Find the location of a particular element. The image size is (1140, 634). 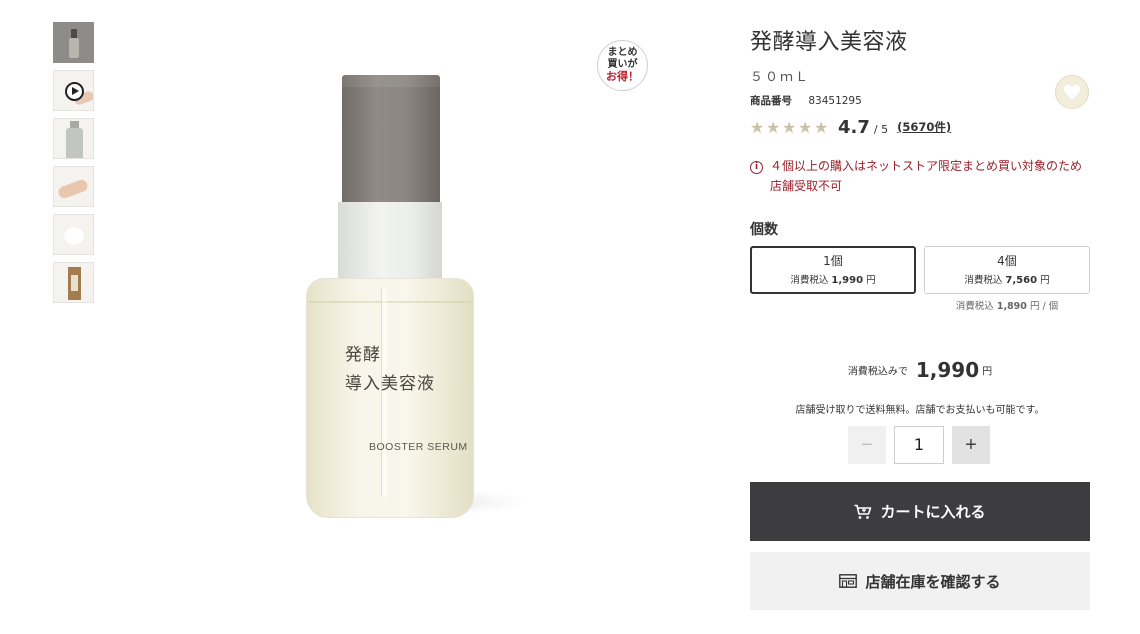

quantity-input: 1 is located at coordinates (919, 445).